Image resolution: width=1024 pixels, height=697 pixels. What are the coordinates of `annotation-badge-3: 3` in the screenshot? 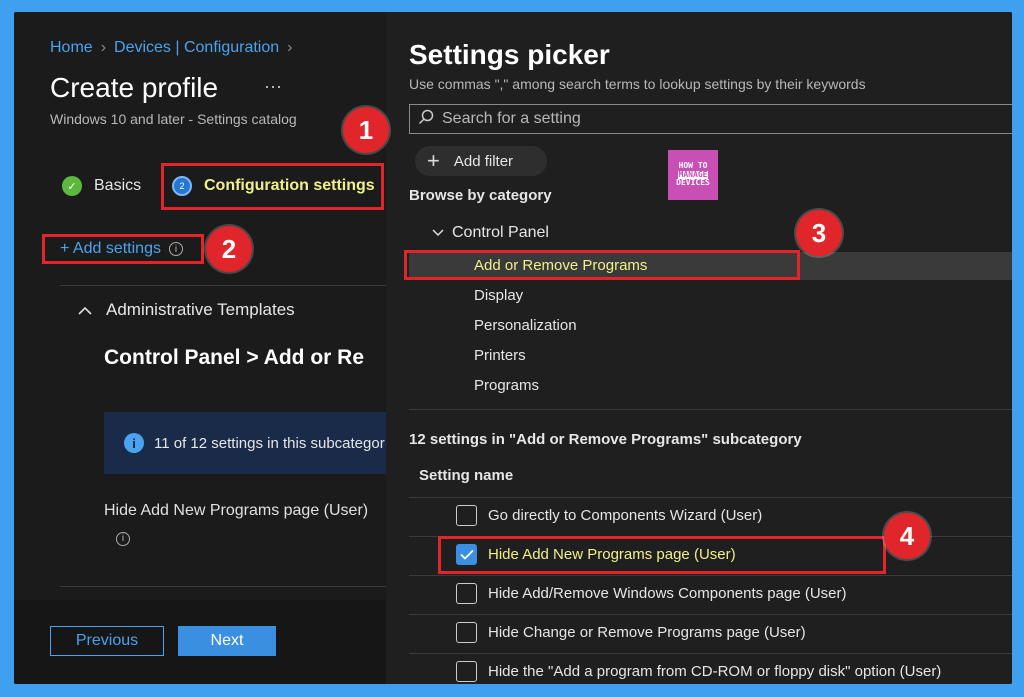 It's located at (819, 233).